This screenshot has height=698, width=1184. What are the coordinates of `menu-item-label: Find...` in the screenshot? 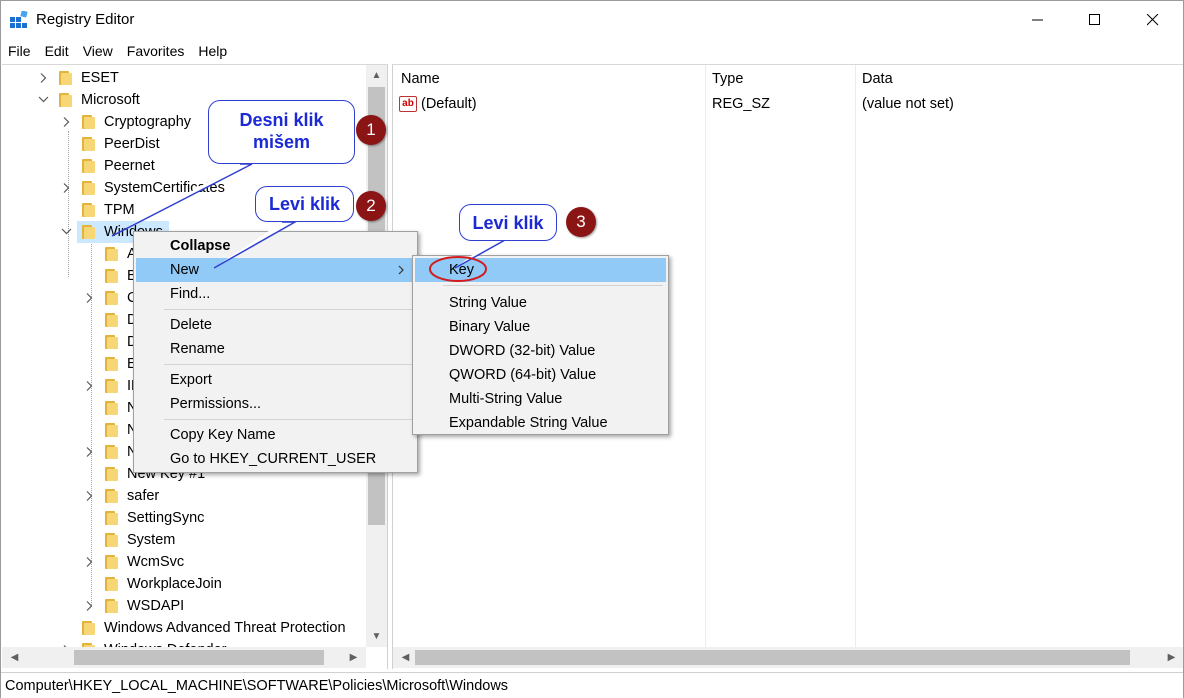 It's located at (190, 294).